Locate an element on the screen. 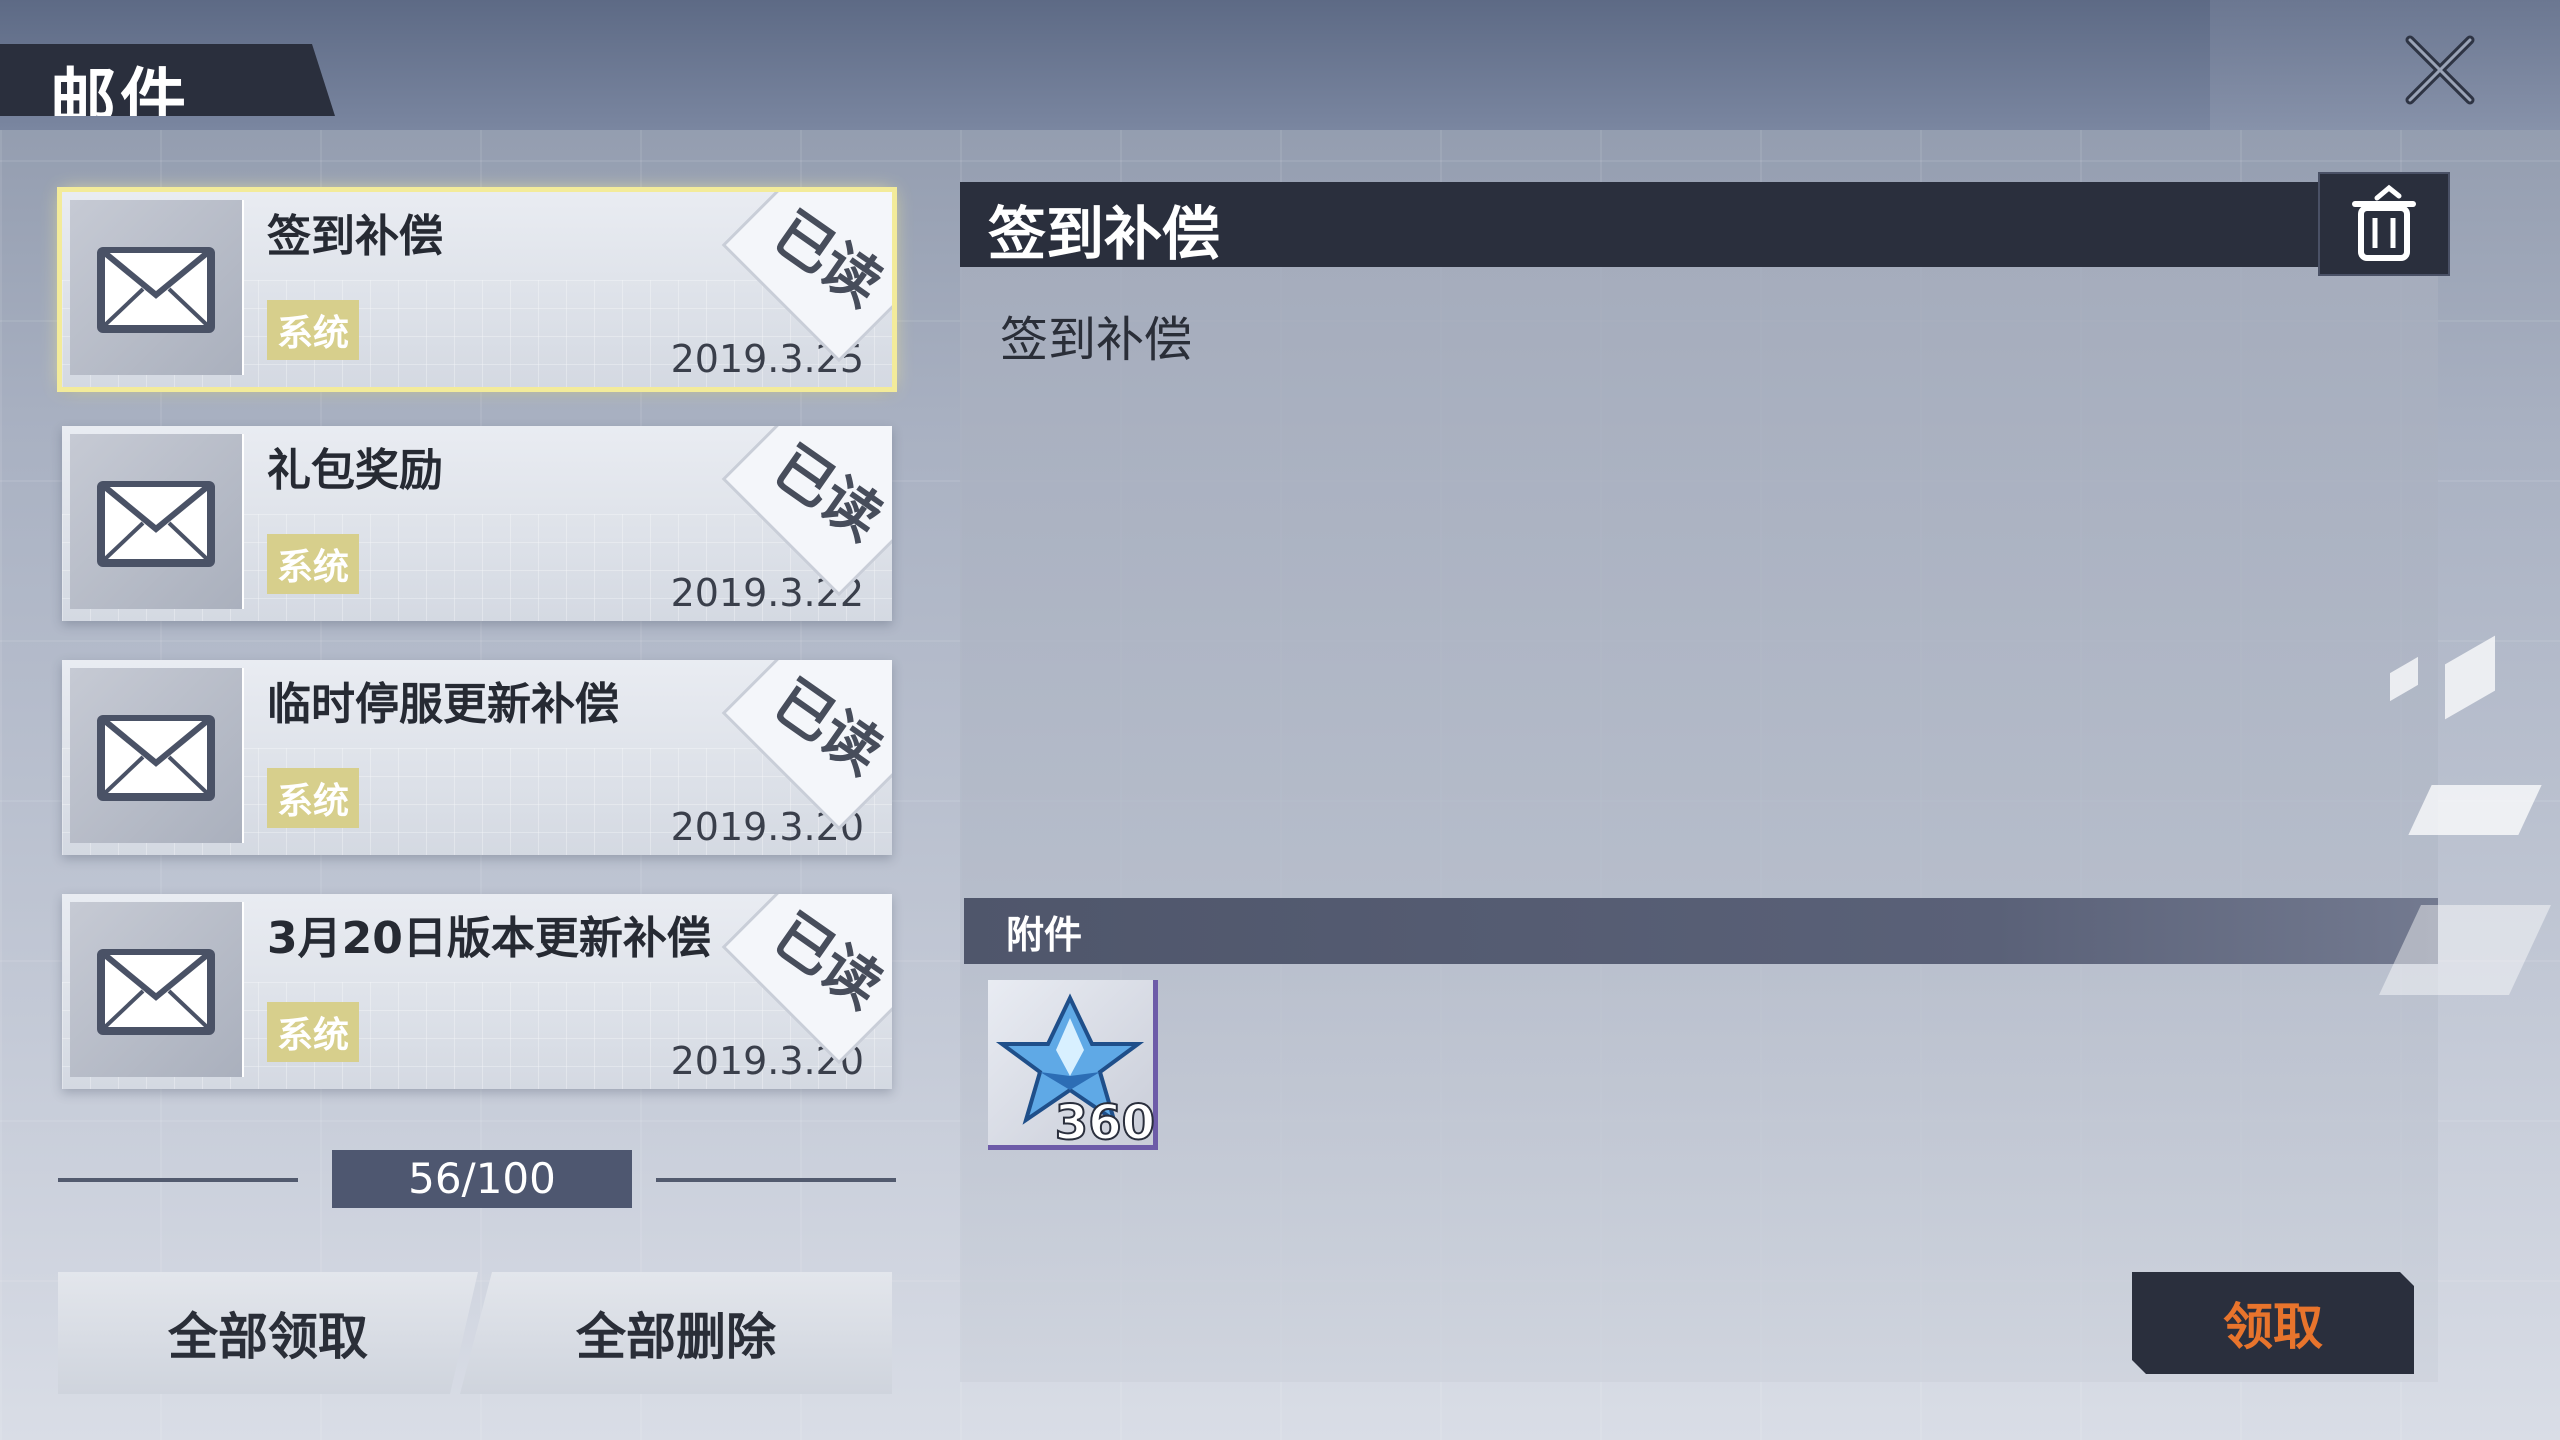 The image size is (2560, 1440). mail-item: 签到补偿 系统 2019.3.25 已读 is located at coordinates (477, 289).